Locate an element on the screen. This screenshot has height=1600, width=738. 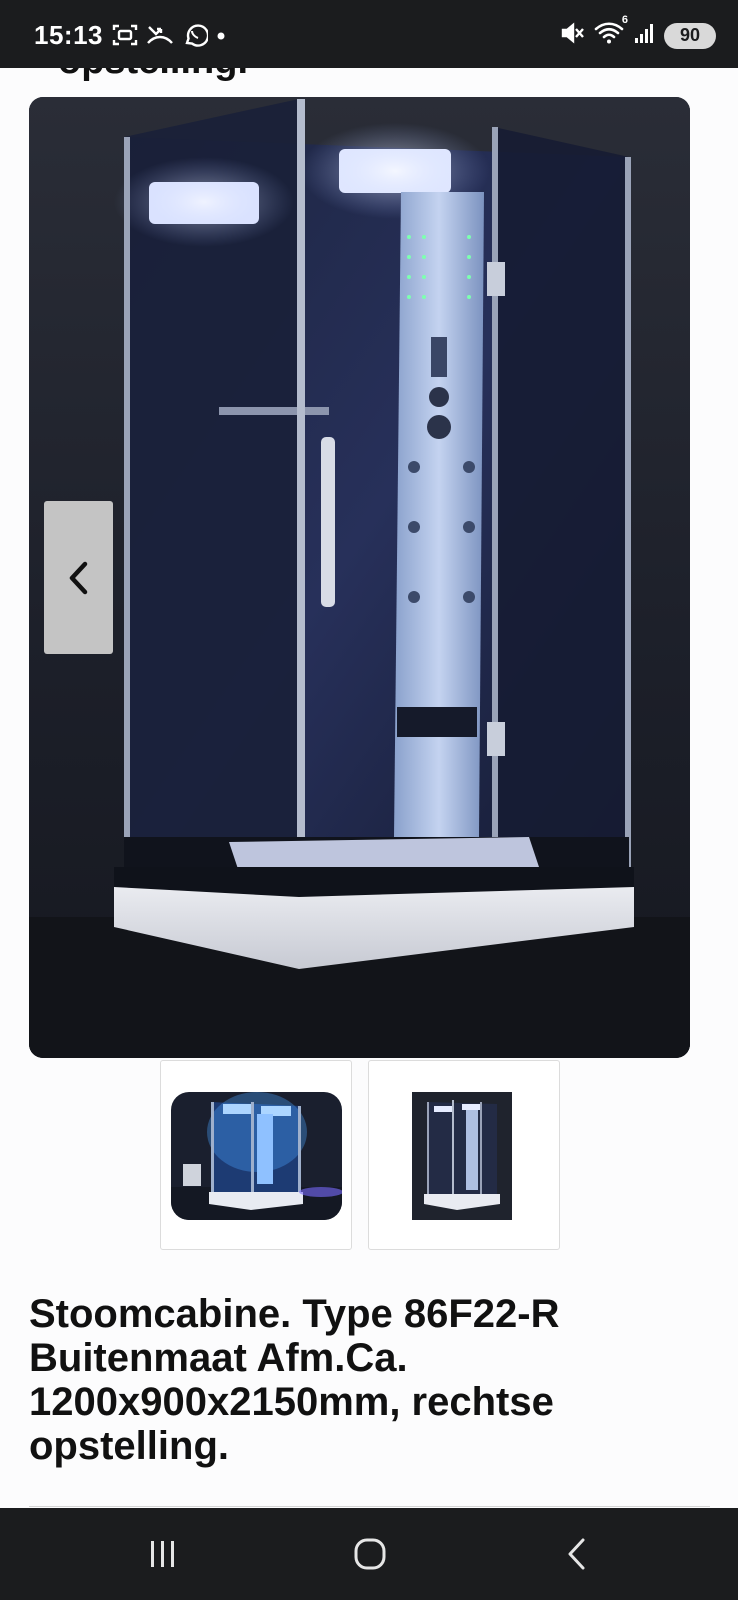
status-system-icons: 6 90 is located at coordinates (638, 32).